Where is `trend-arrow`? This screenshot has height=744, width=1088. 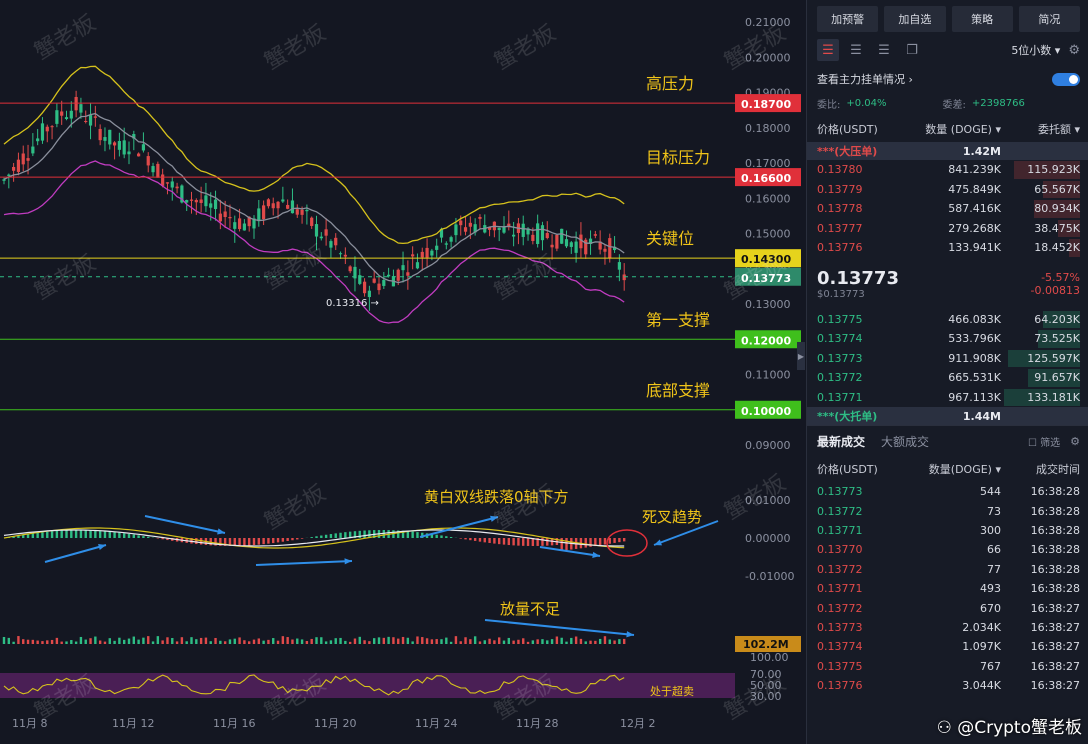 trend-arrow is located at coordinates (185, 524).